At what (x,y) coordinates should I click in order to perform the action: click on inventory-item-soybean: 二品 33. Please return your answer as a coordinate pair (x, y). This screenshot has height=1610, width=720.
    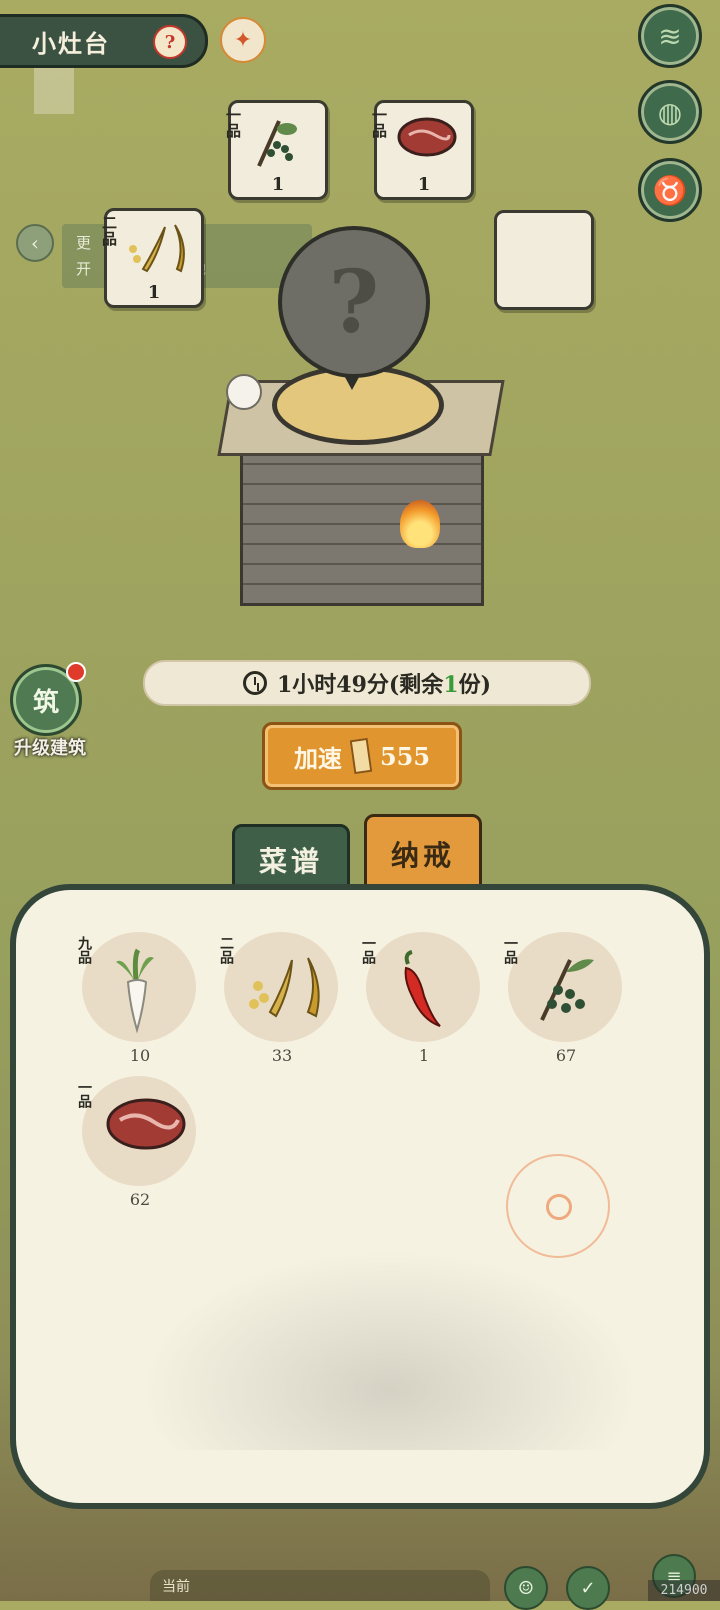
    Looking at the image, I should click on (279, 998).